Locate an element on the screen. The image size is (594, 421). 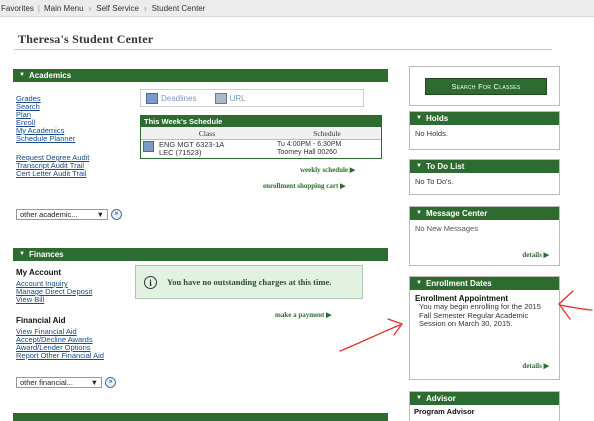
weekly-schedule-link: weekly schedule ▶ is located at coordinates (327, 170).